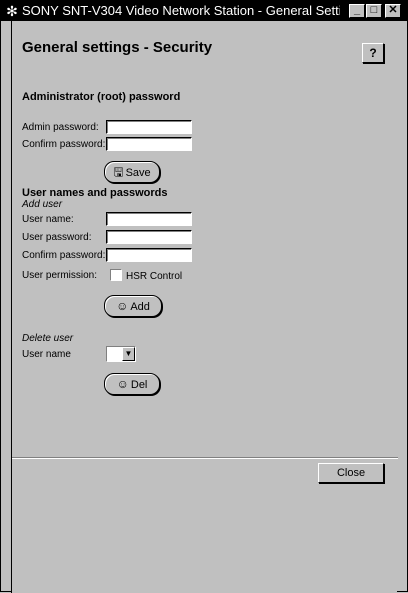  I want to click on admin-password-field, so click(149, 127).